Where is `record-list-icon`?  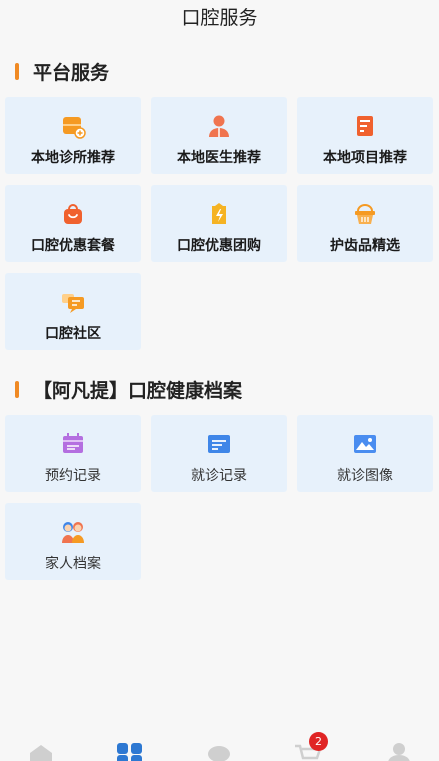
record-list-icon is located at coordinates (219, 444).